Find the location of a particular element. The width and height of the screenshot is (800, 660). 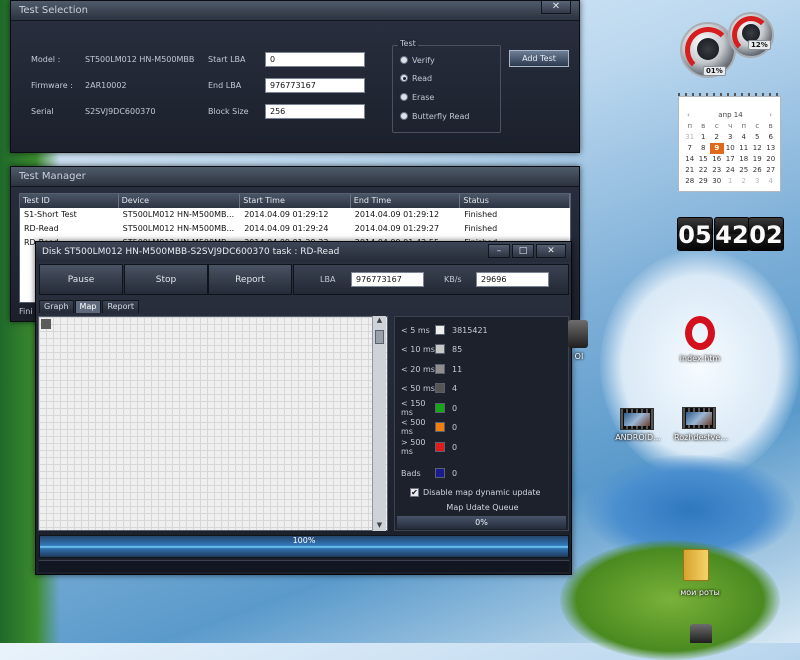

scroll-up-icon: ▲ is located at coordinates (379, 321).